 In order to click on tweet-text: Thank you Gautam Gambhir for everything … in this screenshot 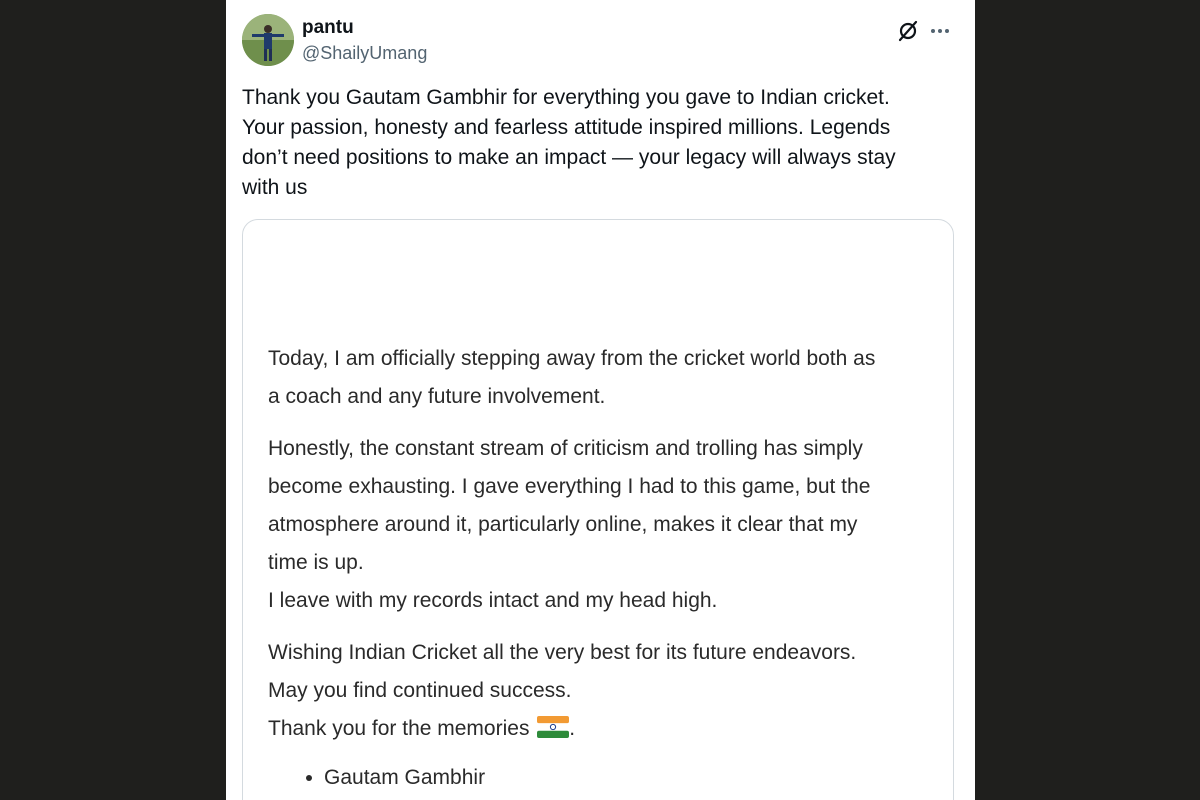, I will do `click(569, 142)`.